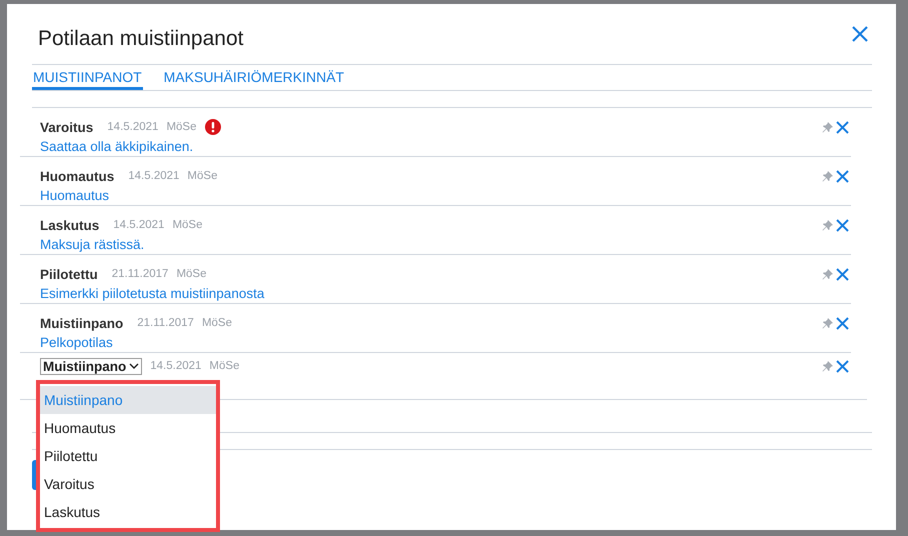 The height and width of the screenshot is (536, 908). I want to click on note-text: Pelkopotilas, so click(77, 342).